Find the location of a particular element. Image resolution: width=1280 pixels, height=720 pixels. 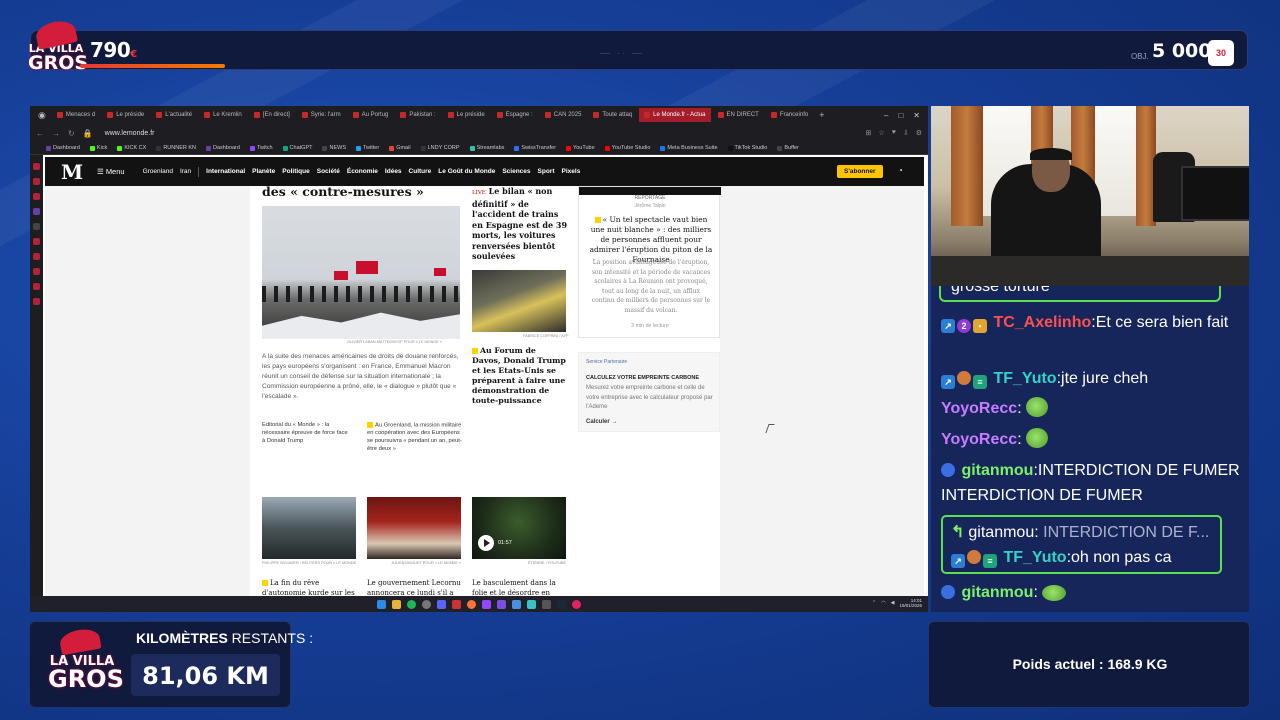

nav-item: Sciences is located at coordinates (516, 171).